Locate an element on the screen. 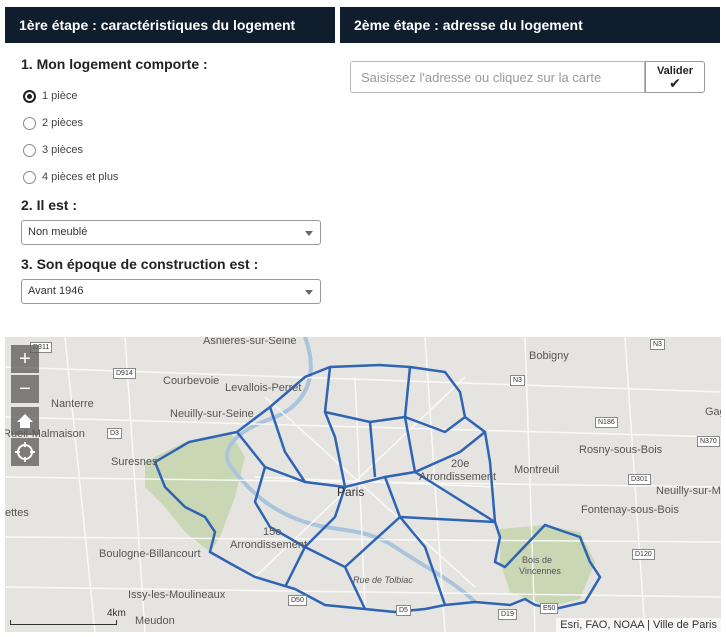  map-label: 15e is located at coordinates (272, 532).